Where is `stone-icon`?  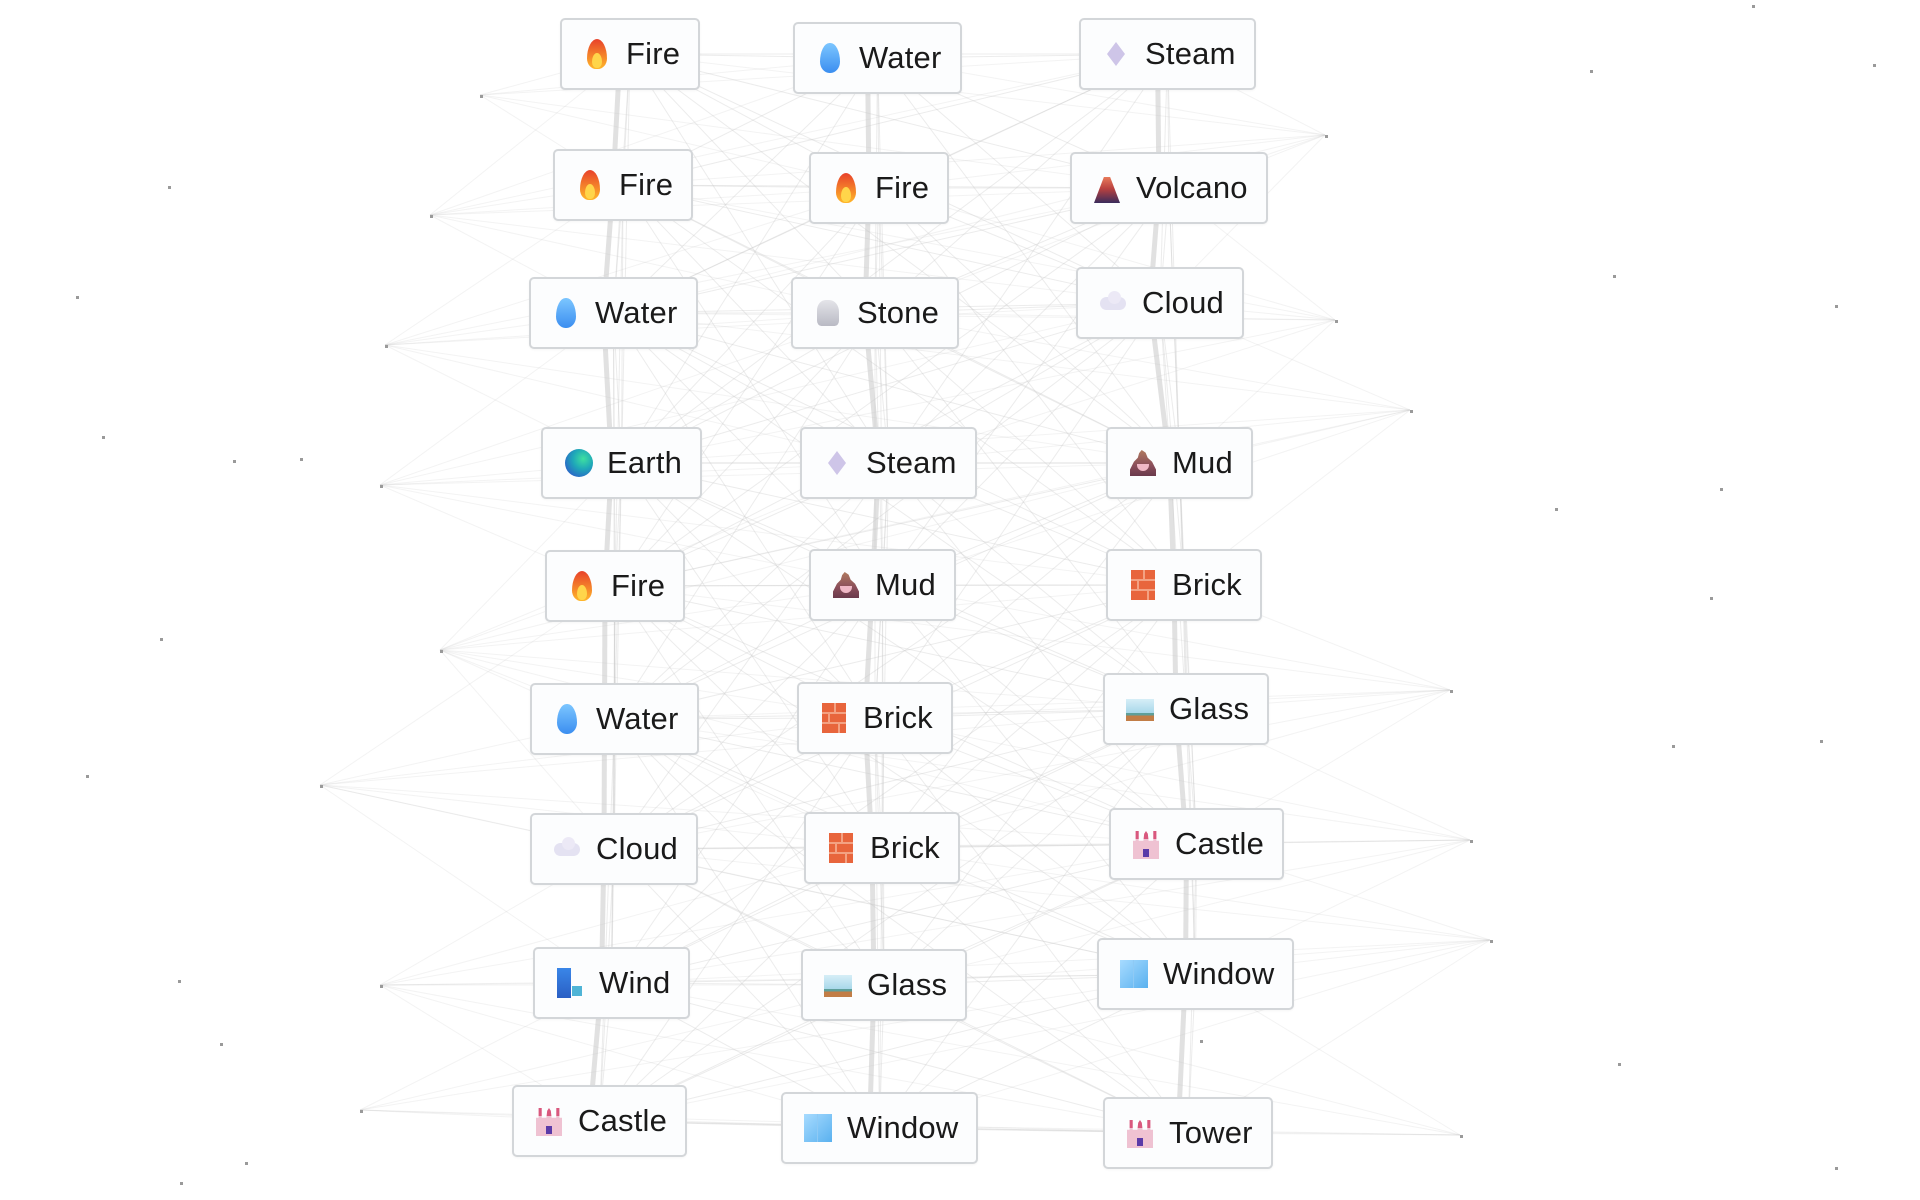 stone-icon is located at coordinates (828, 313).